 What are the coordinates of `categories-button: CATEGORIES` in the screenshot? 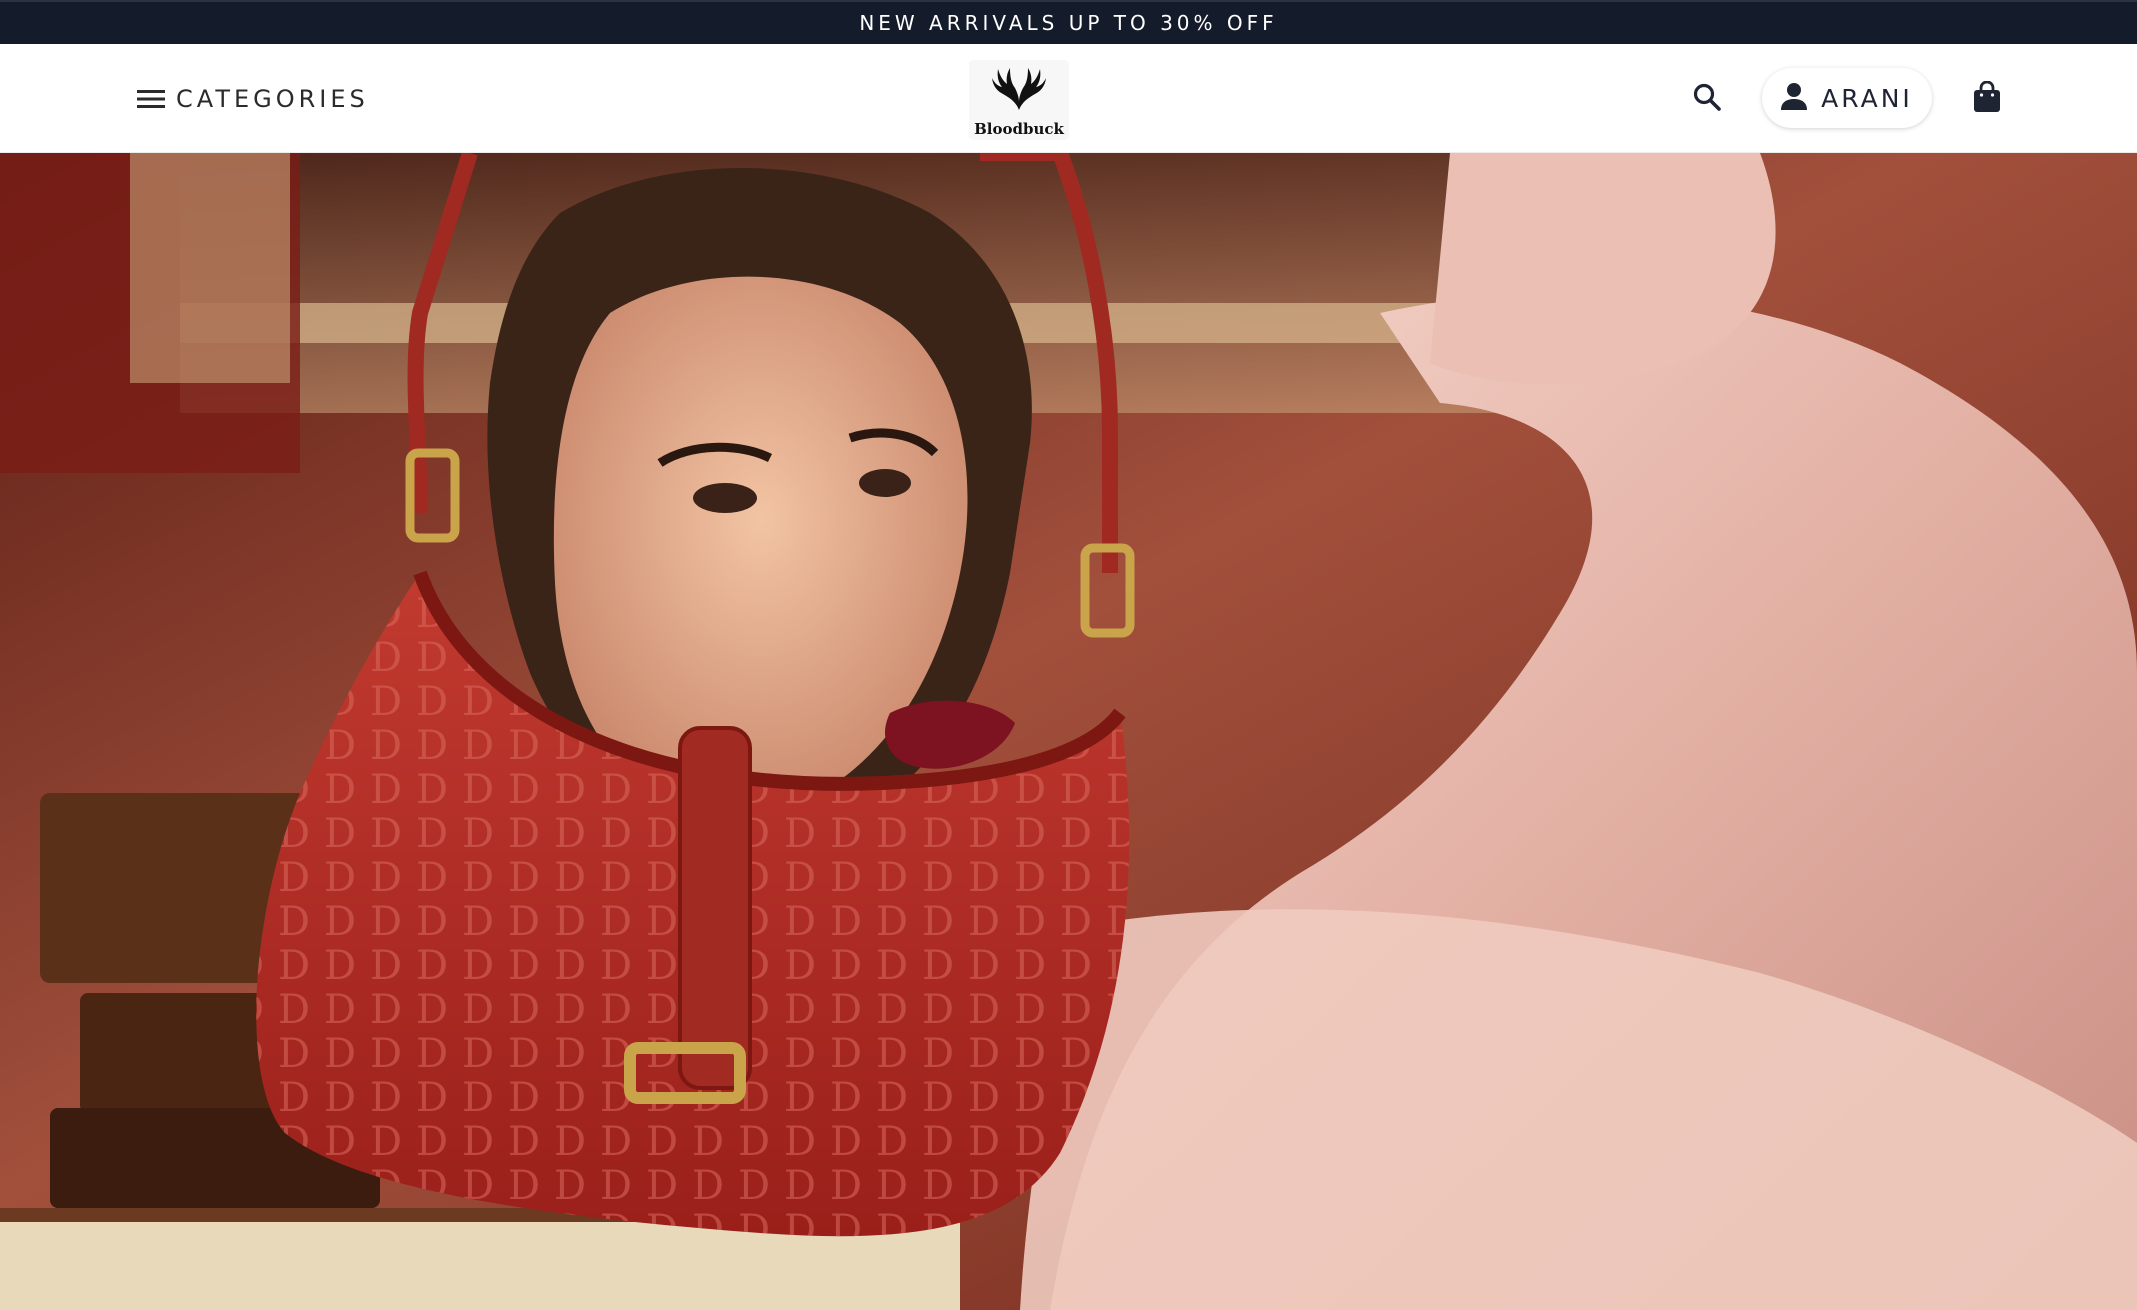 It's located at (252, 99).